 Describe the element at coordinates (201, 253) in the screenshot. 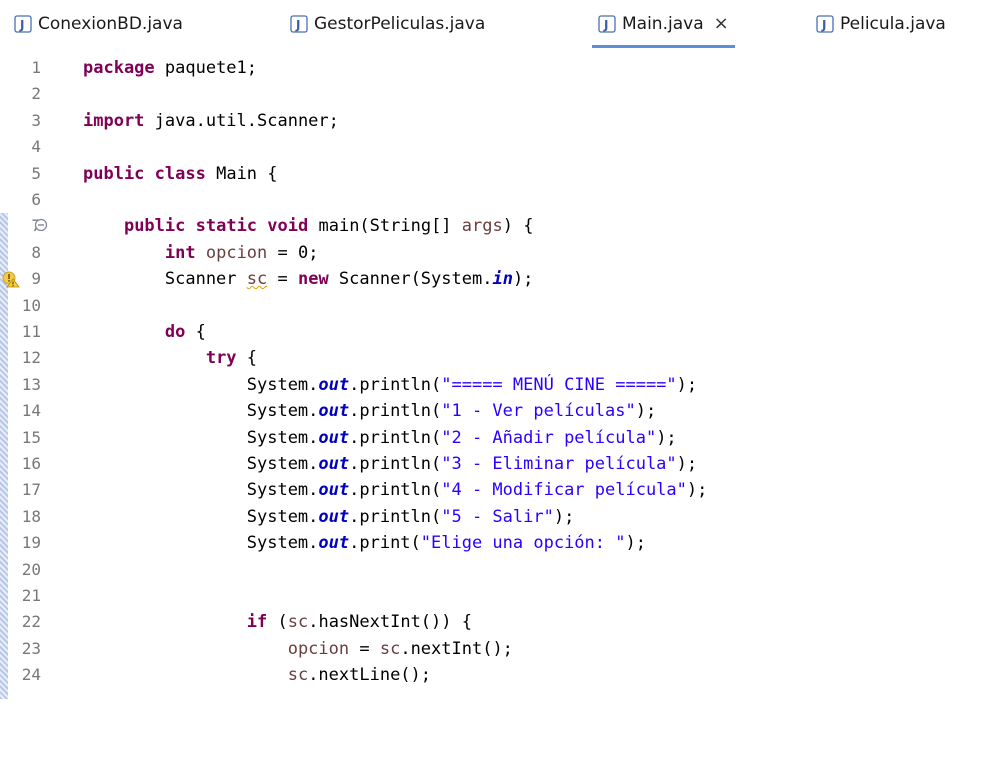

I see `code-text: int opcion = 0;` at that location.